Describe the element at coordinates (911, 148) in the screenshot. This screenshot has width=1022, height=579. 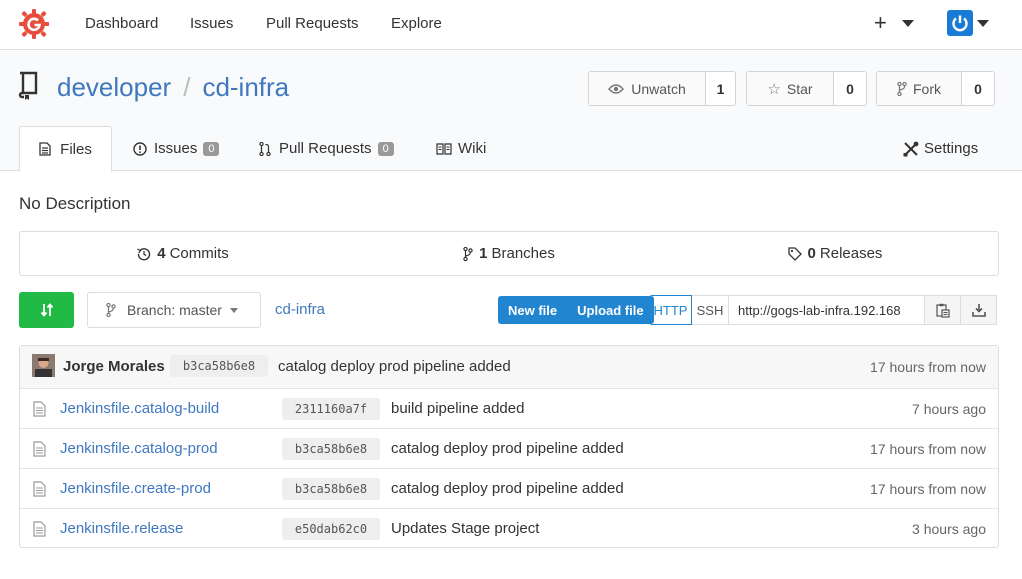
I see `tools-icon` at that location.